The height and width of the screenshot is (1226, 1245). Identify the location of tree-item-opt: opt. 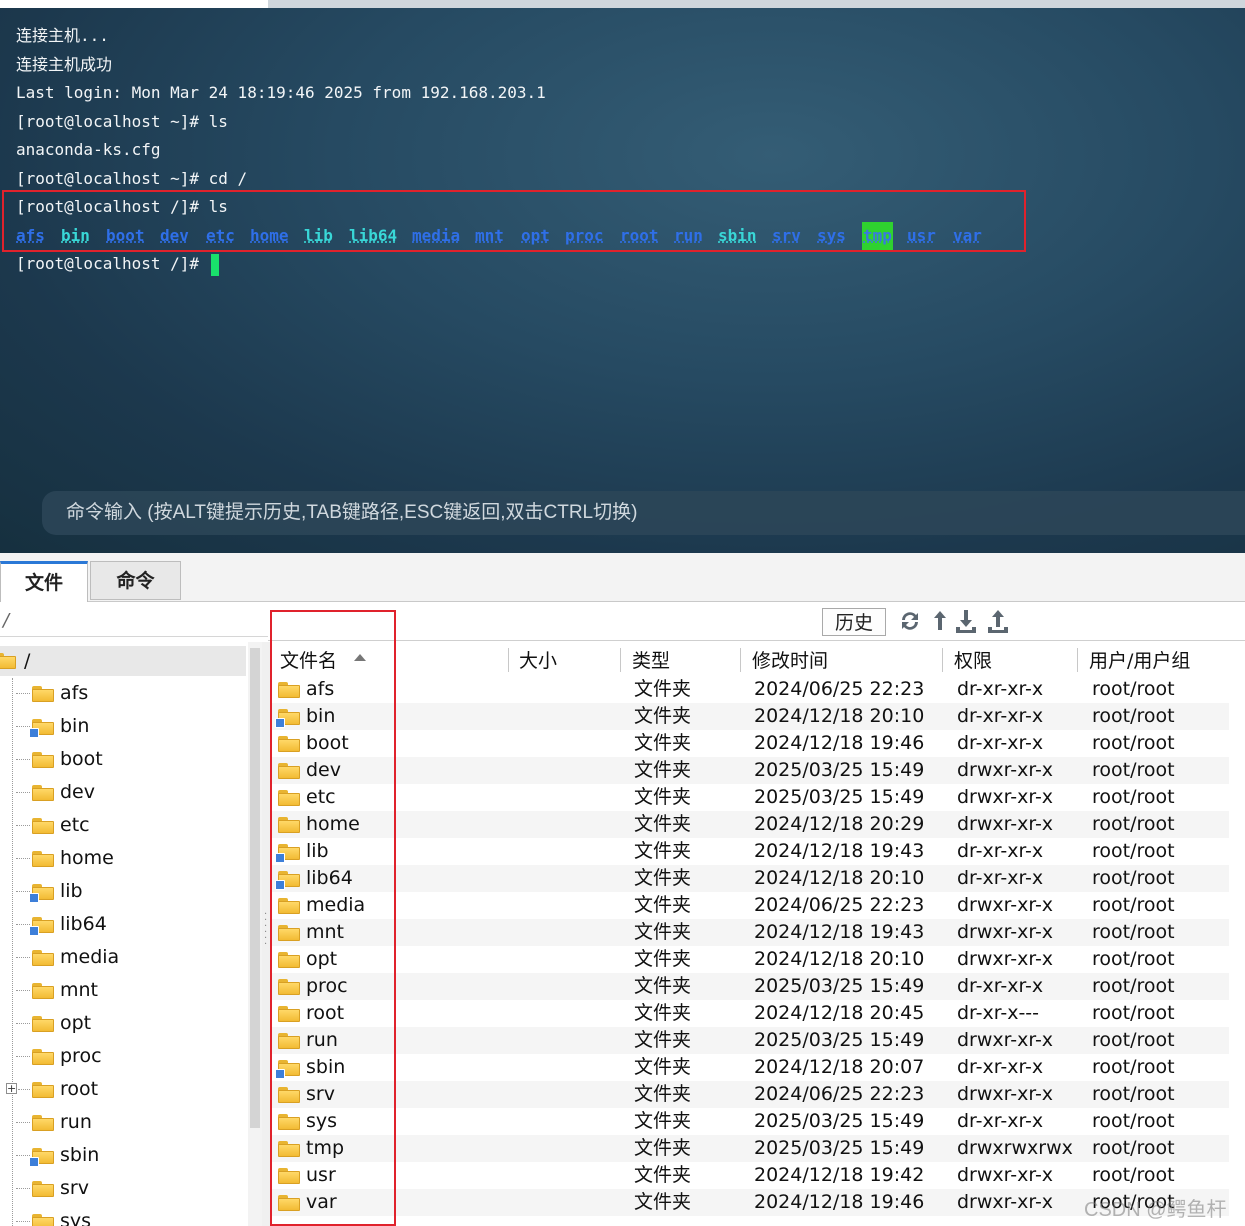
(131, 1023).